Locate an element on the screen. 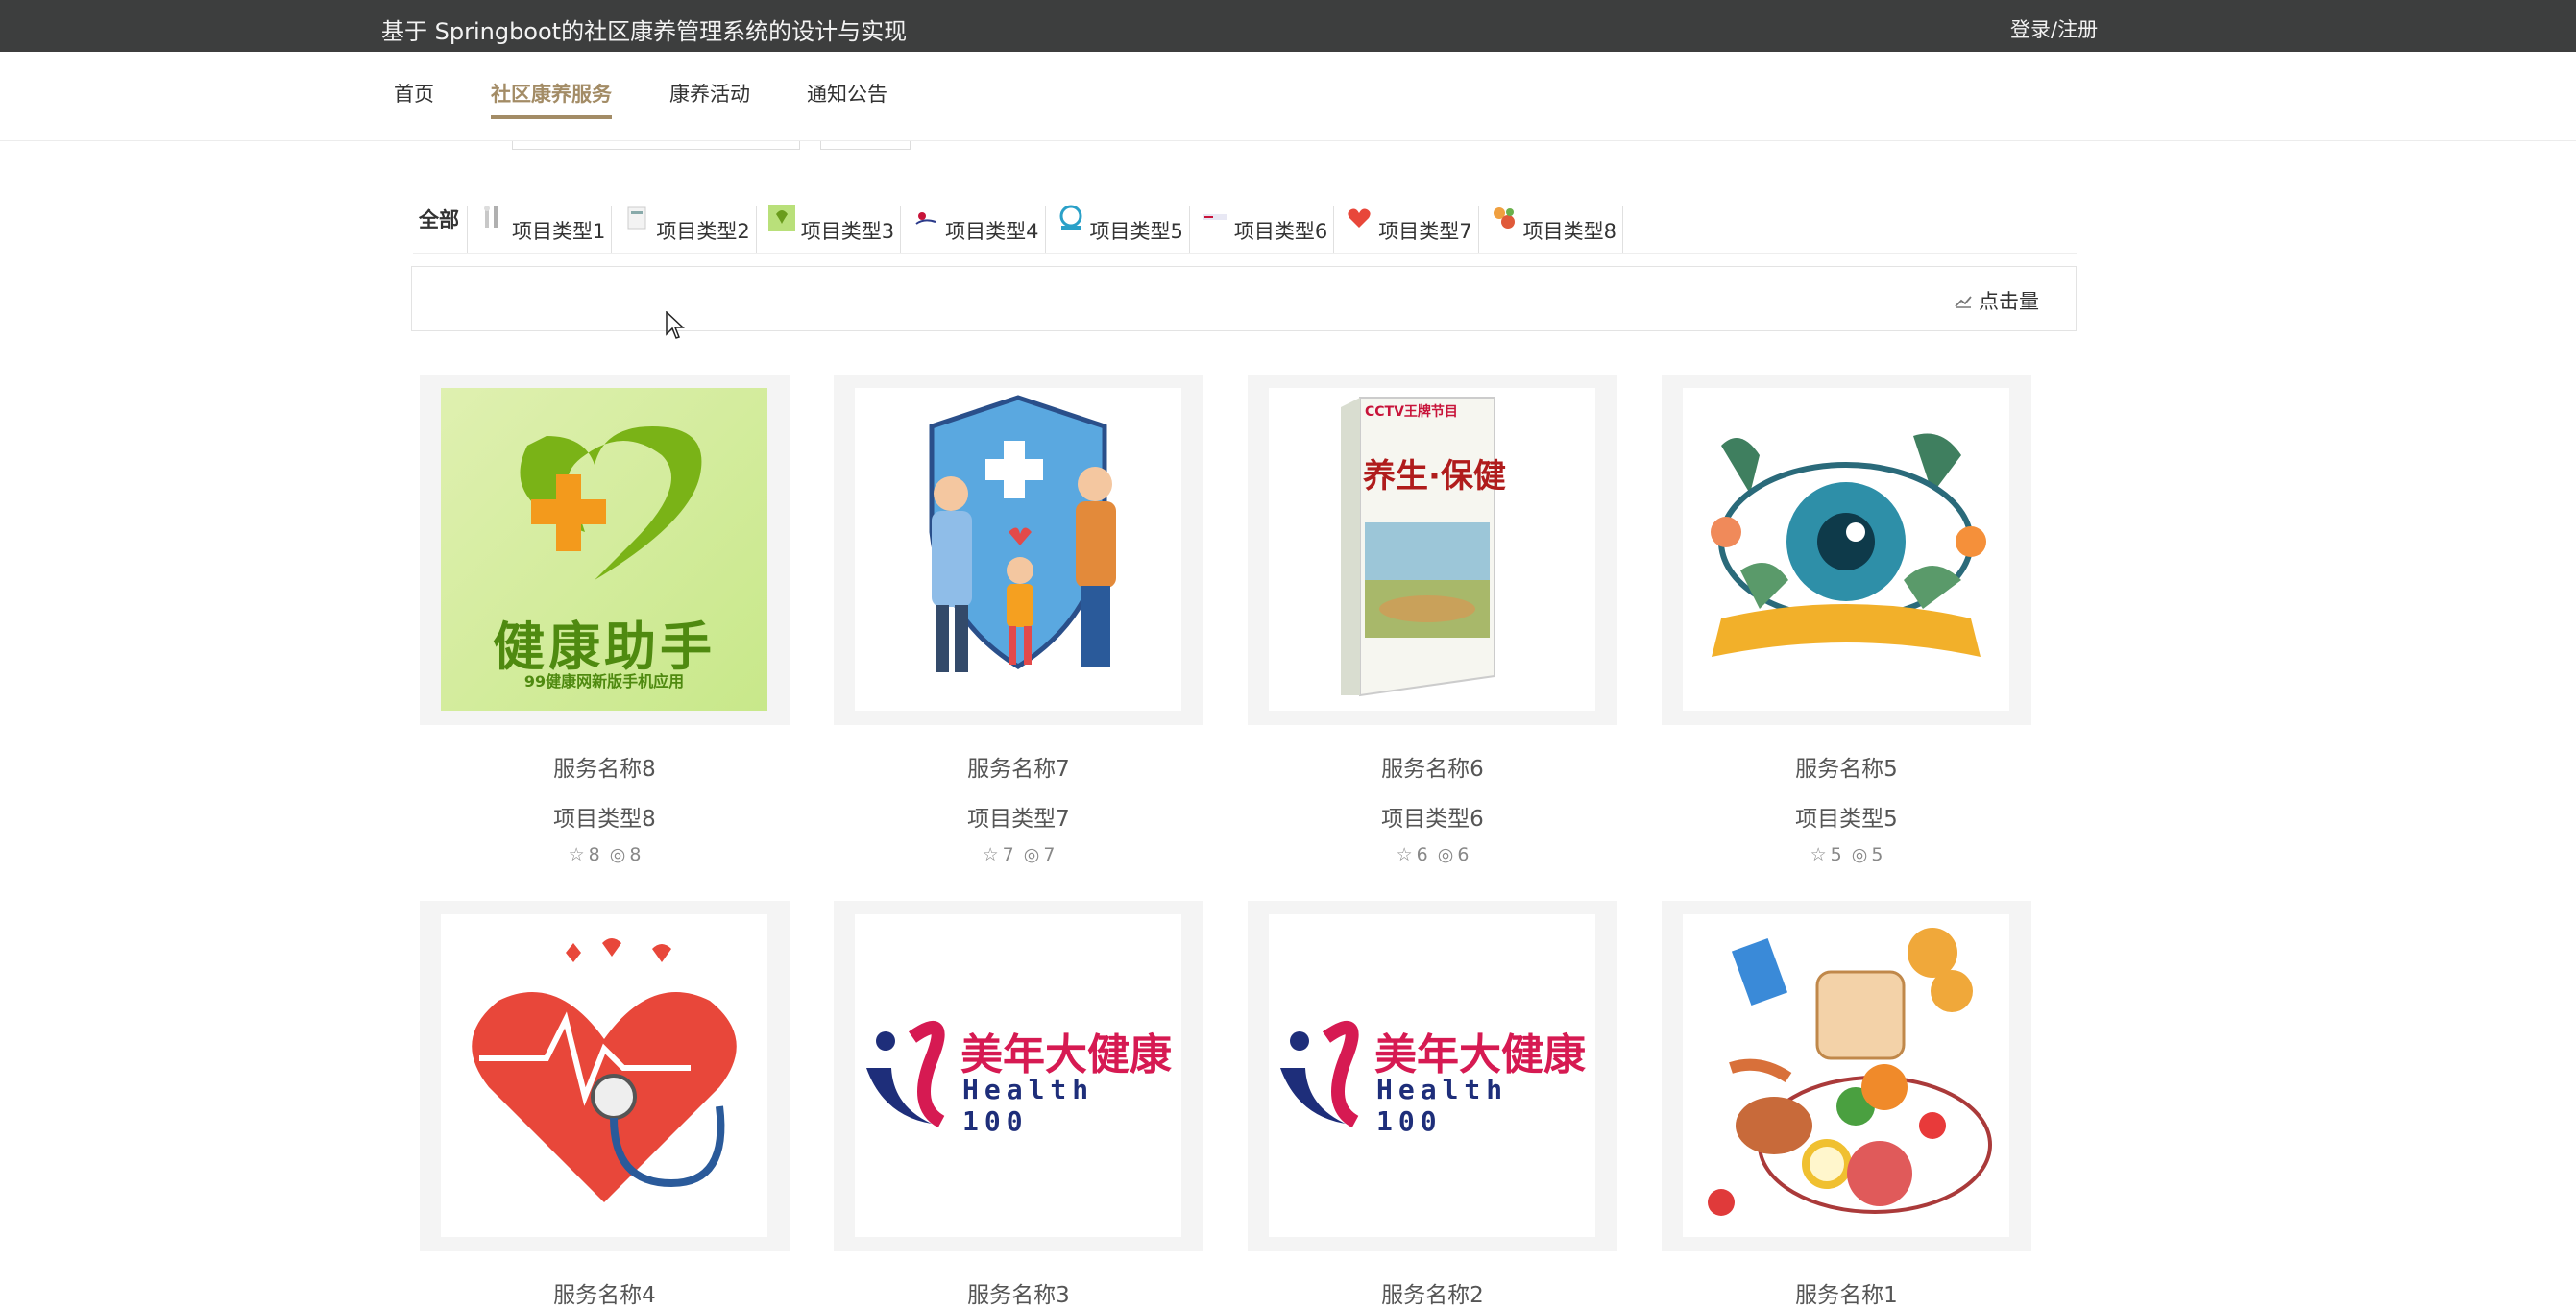 This screenshot has height=1309, width=2576. service-card: 服务名称1 is located at coordinates (1847, 1105).